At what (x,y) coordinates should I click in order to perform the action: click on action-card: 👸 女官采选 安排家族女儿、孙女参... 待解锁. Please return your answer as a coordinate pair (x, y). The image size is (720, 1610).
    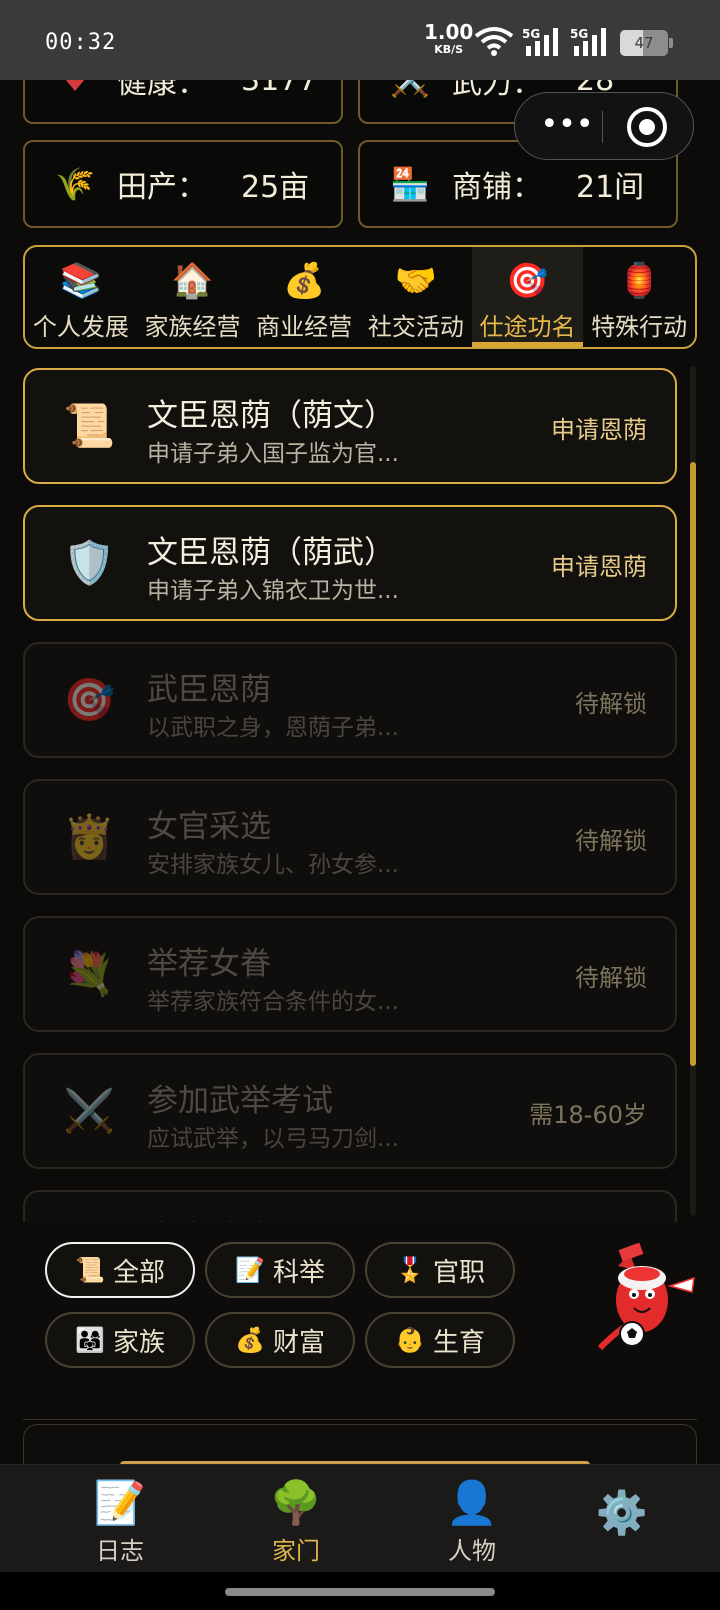
    Looking at the image, I should click on (350, 837).